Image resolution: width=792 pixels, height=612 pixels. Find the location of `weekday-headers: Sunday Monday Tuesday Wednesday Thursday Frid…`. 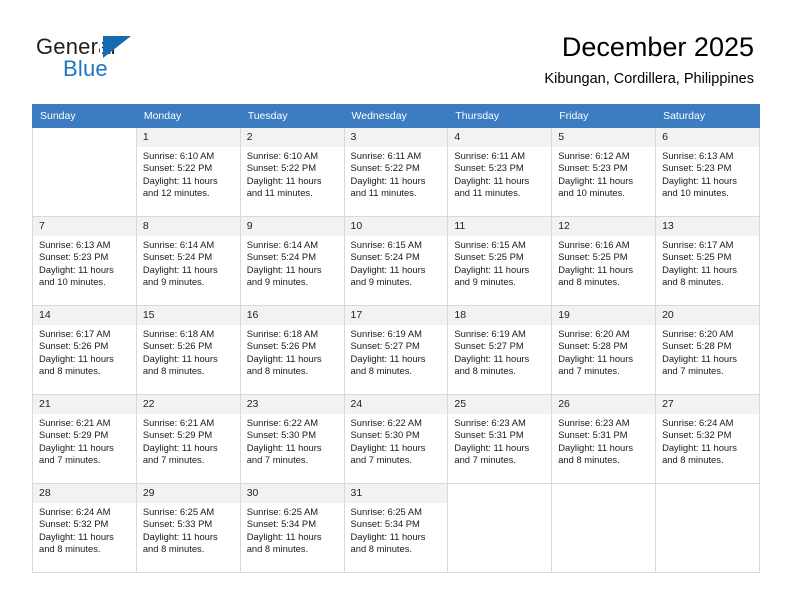

weekday-headers: Sunday Monday Tuesday Wednesday Thursday Frid… is located at coordinates (396, 116).